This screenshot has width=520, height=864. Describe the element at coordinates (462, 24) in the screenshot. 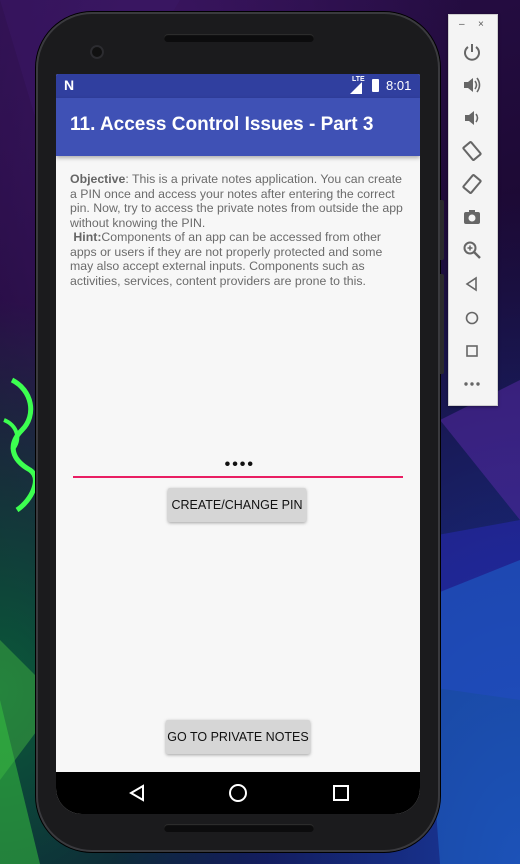

I see `minimize-button: –` at that location.